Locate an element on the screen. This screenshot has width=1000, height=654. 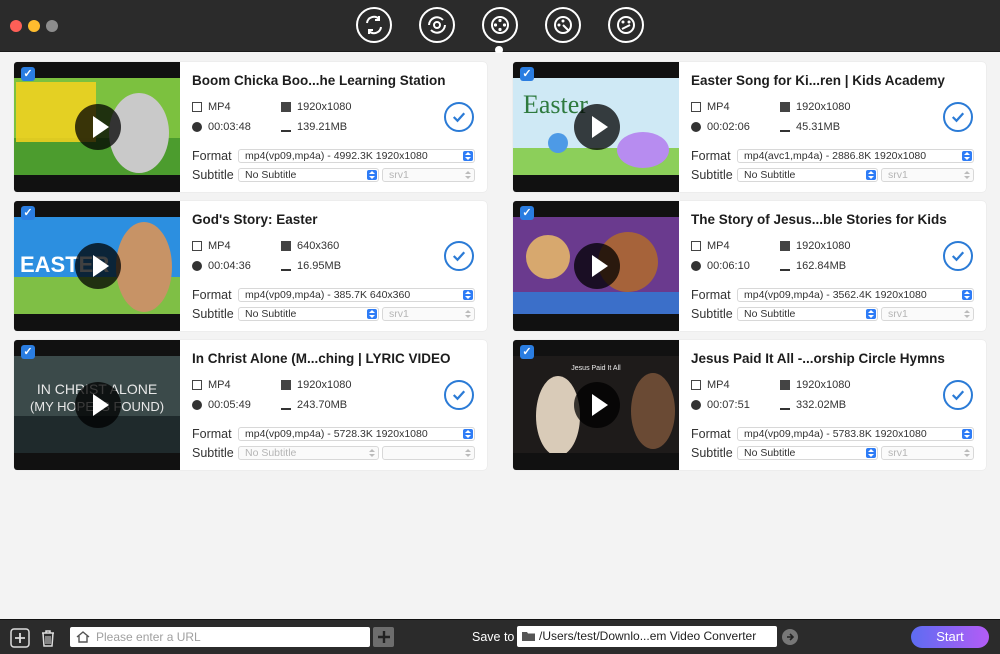
duration-value: 00:02:06 is located at coordinates (728, 127).